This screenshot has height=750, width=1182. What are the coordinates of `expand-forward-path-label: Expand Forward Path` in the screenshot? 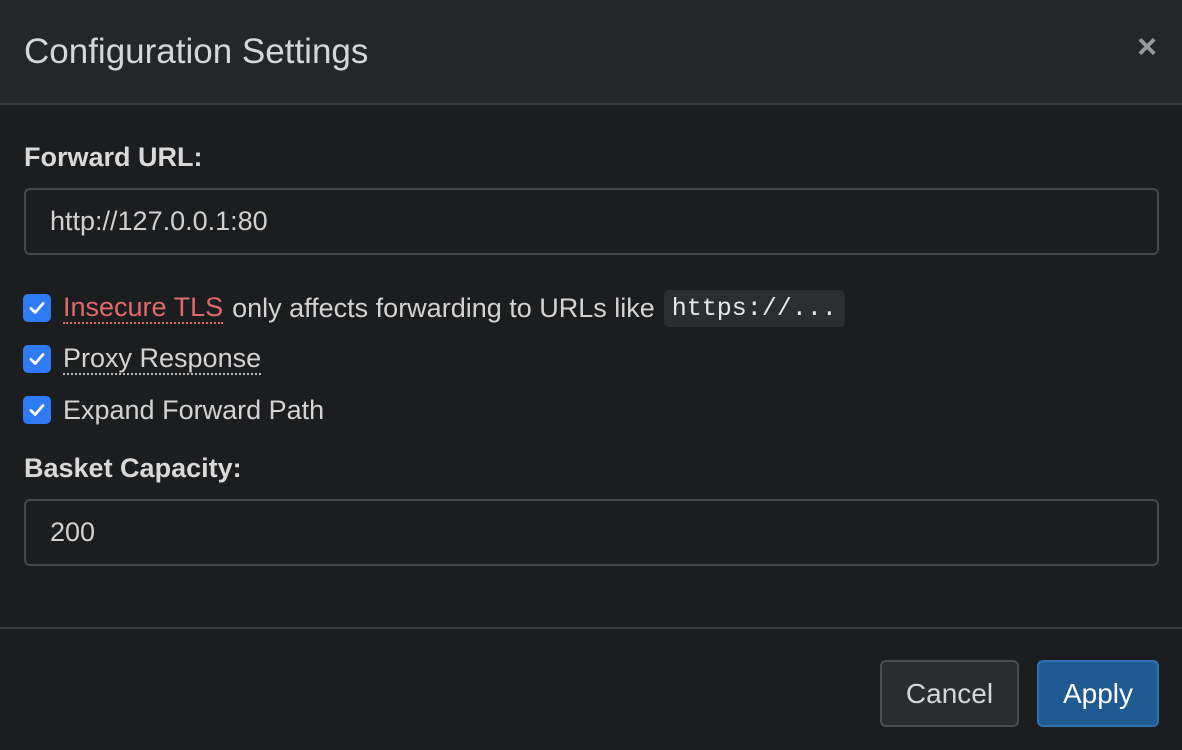 It's located at (193, 410).